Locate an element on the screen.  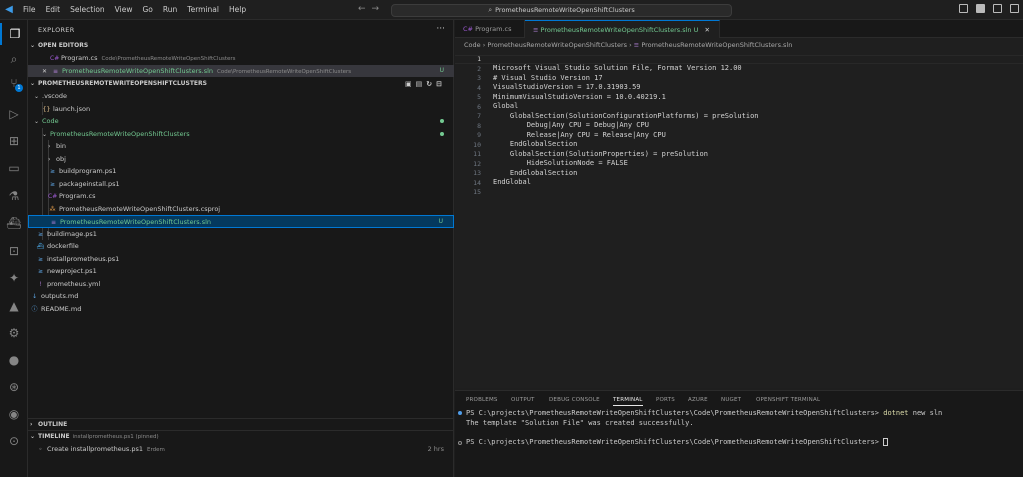
tree-file: ≥ buildprogram.ps1 is located at coordinates (241, 171).